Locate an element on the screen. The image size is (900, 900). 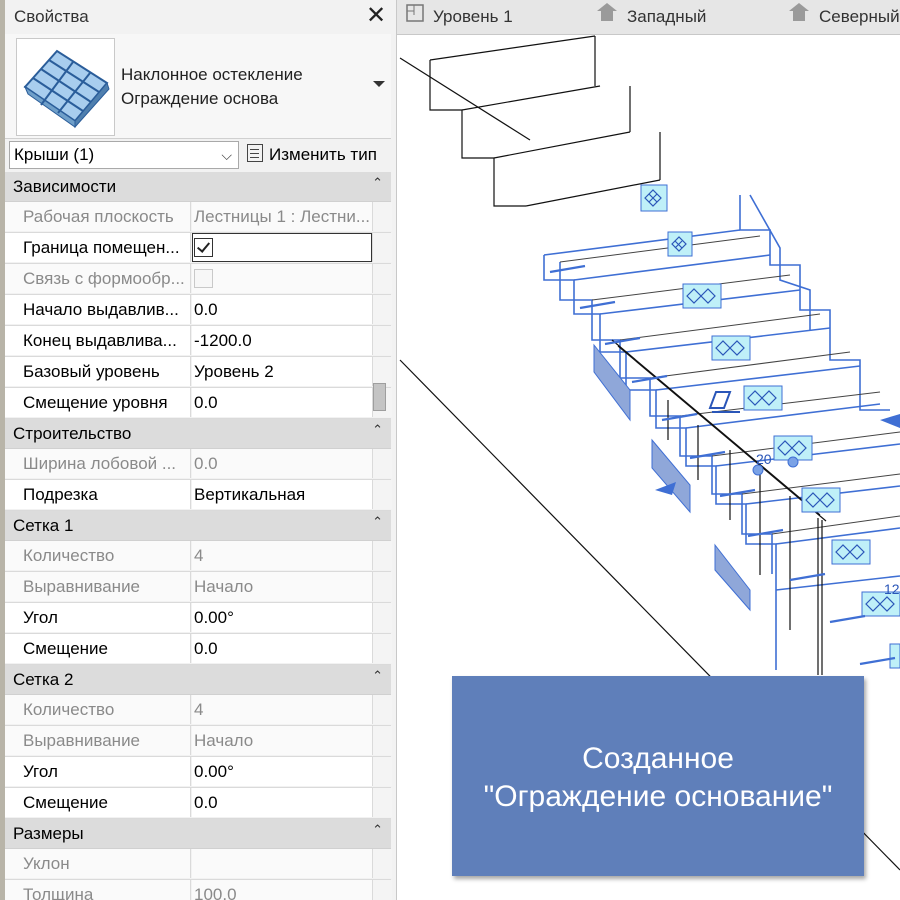
property-name: Уклон is located at coordinates (98, 863).